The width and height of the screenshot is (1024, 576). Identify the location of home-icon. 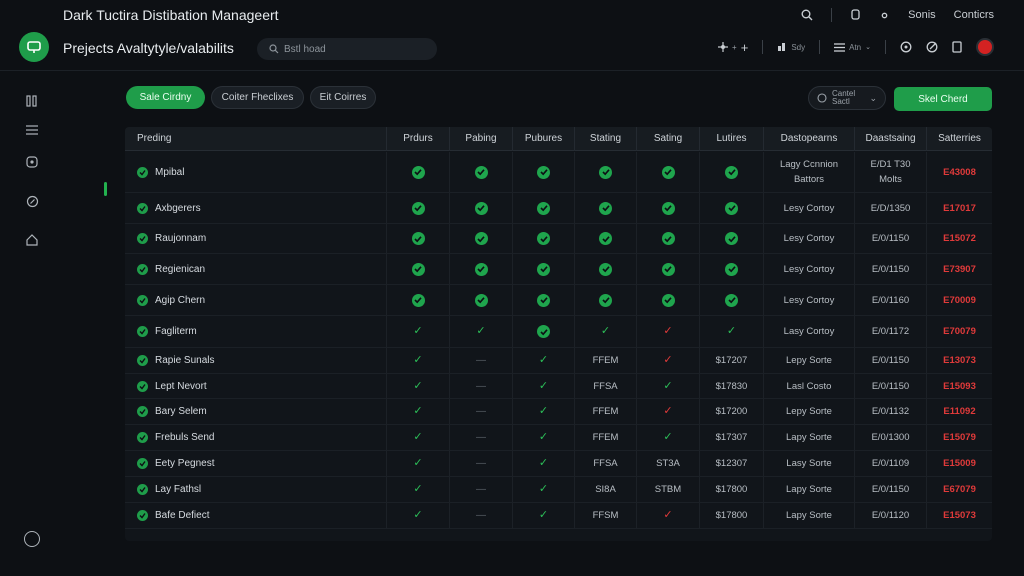
(32, 240).